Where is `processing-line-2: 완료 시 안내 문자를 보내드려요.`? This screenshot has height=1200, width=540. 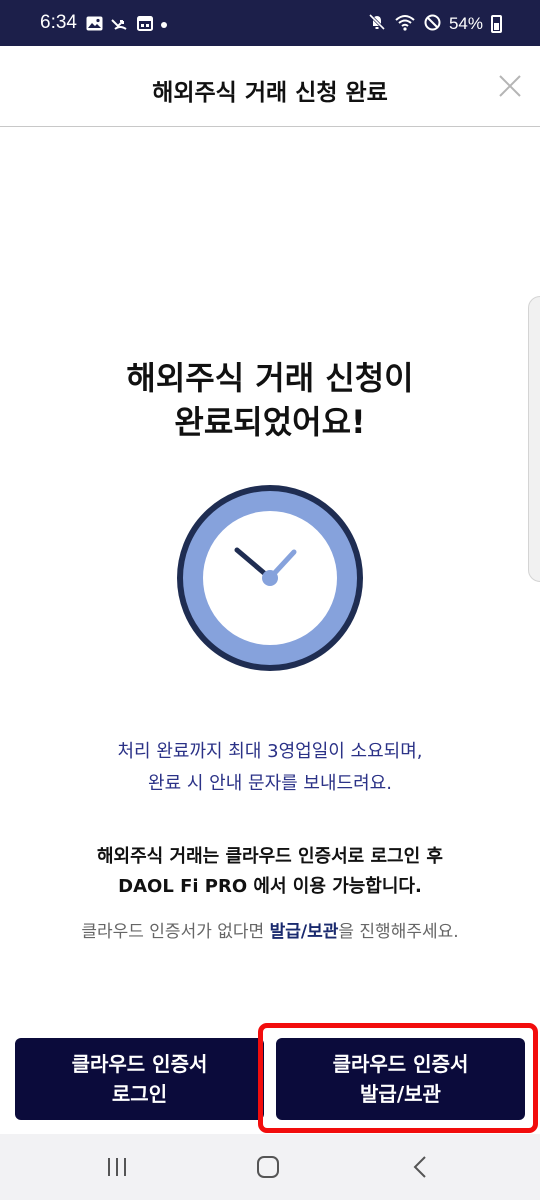
processing-line-2: 완료 시 안내 문자를 보내드려요. is located at coordinates (270, 783).